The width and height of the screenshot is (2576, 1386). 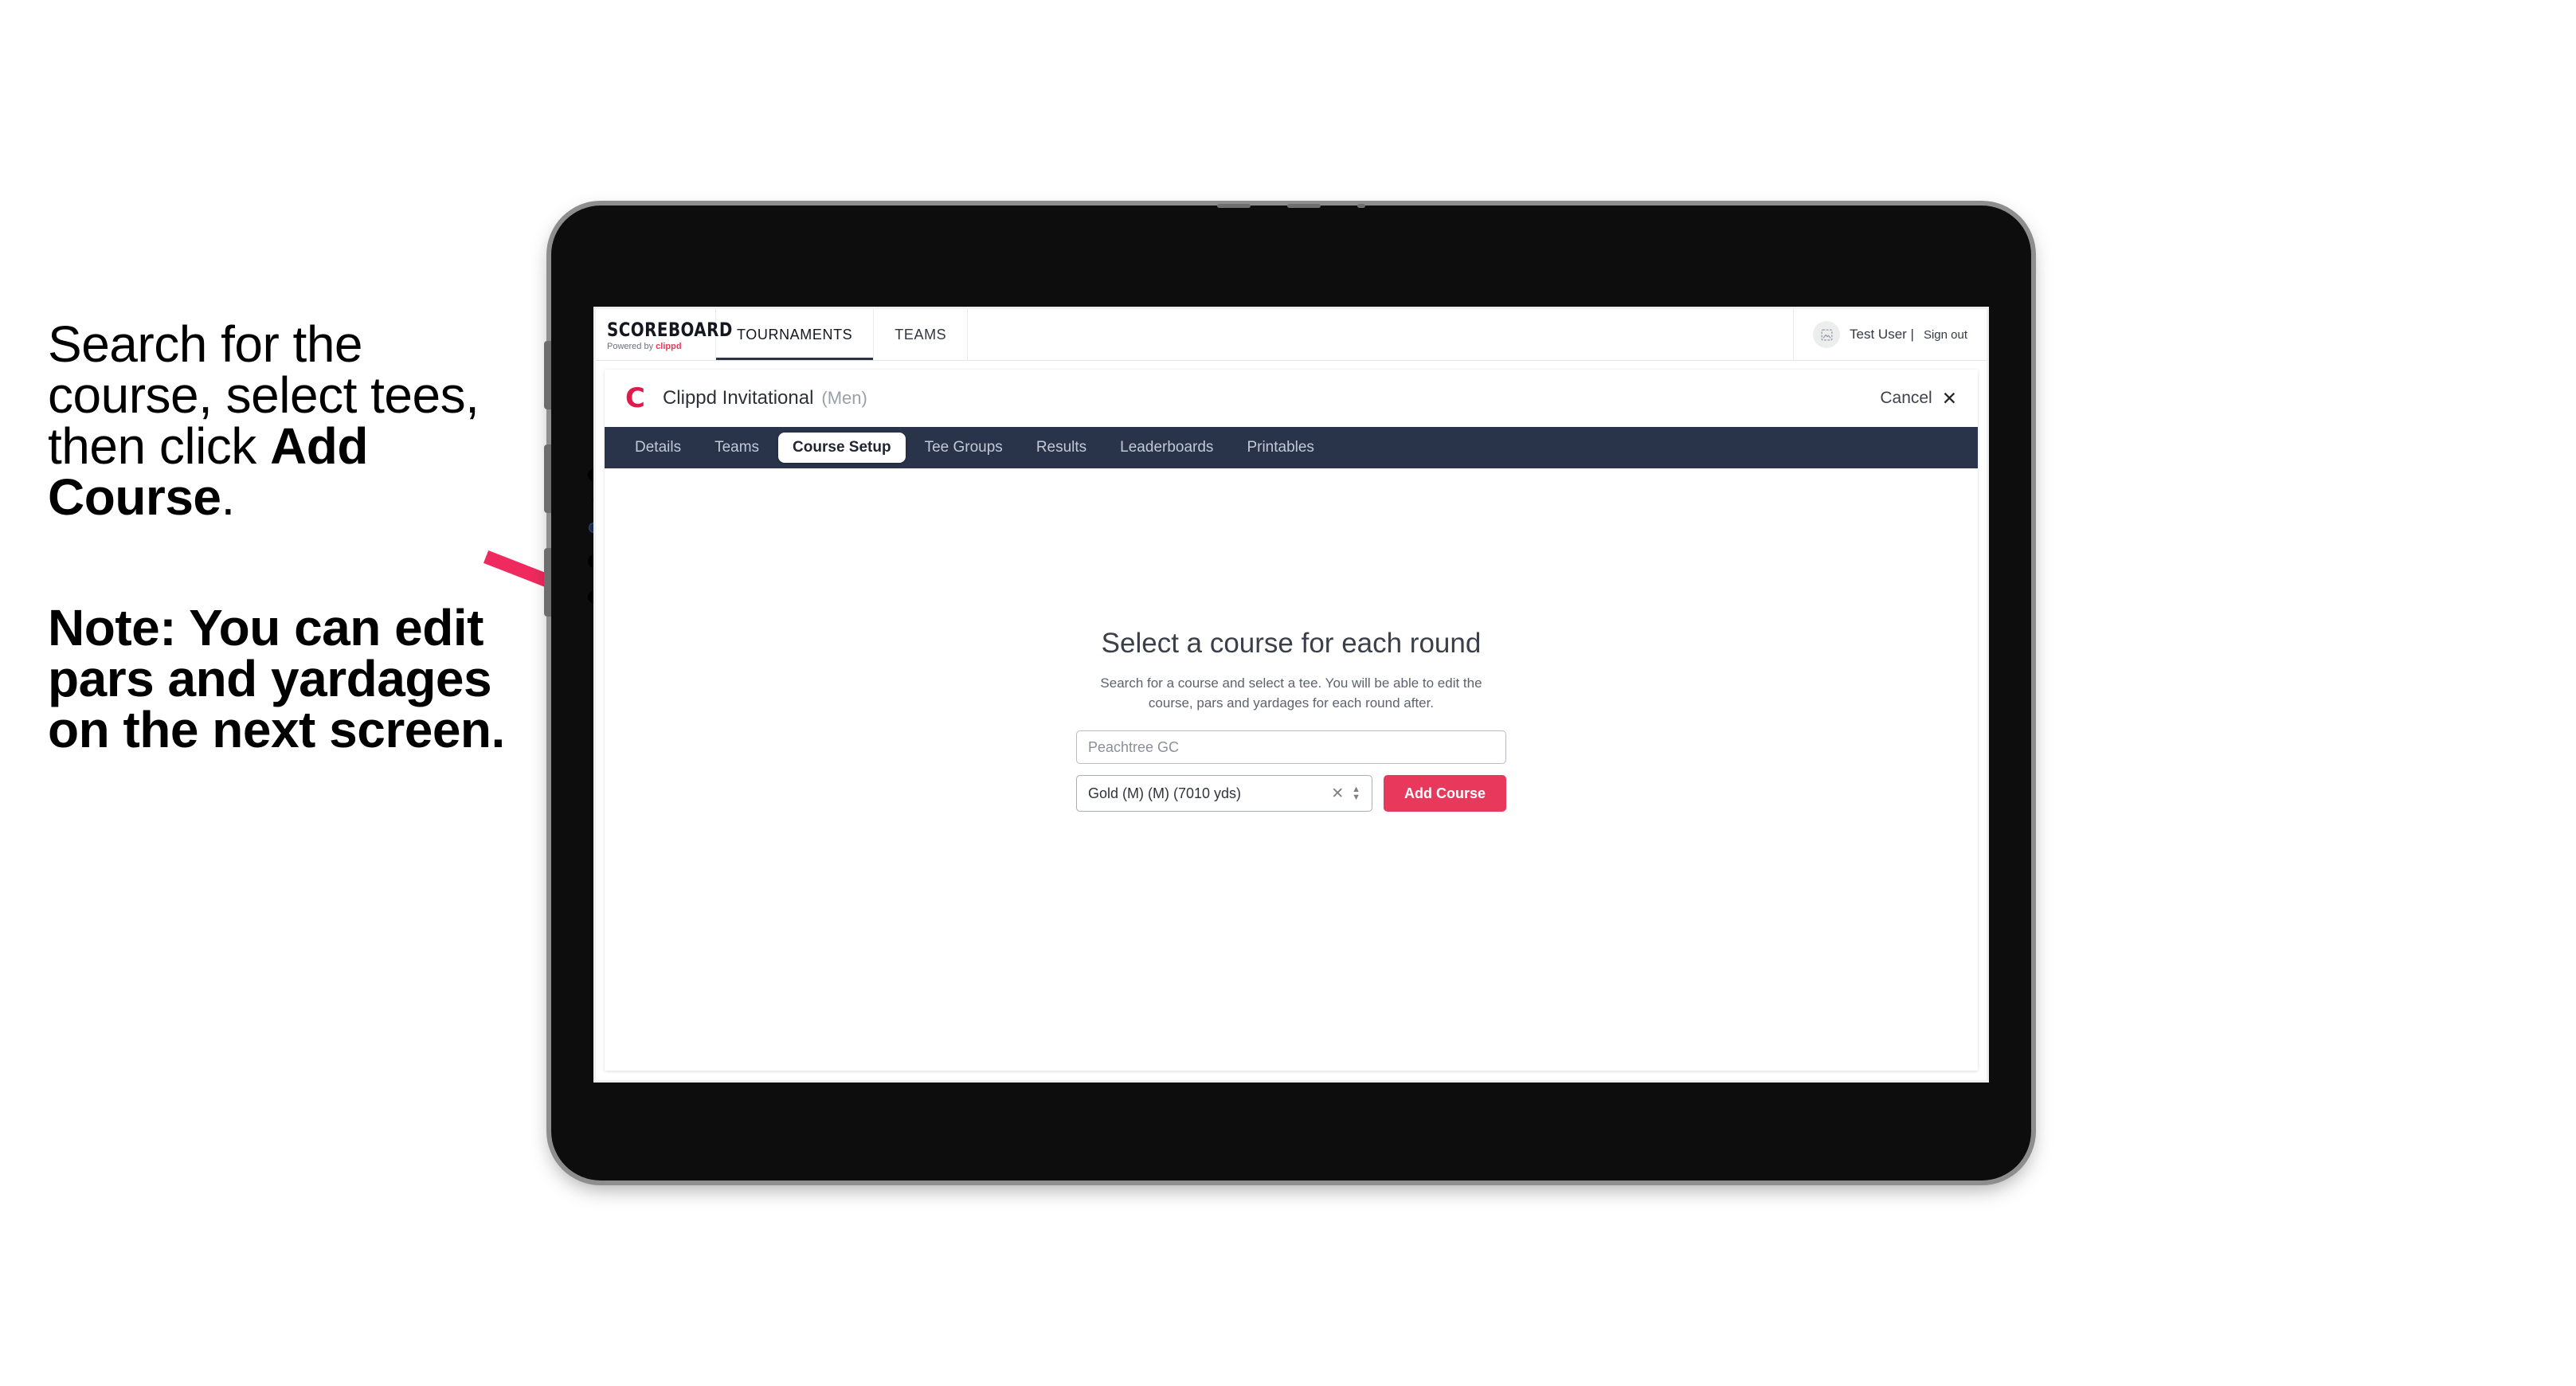 I want to click on header-actions: Cancel ✕, so click(x=1918, y=398).